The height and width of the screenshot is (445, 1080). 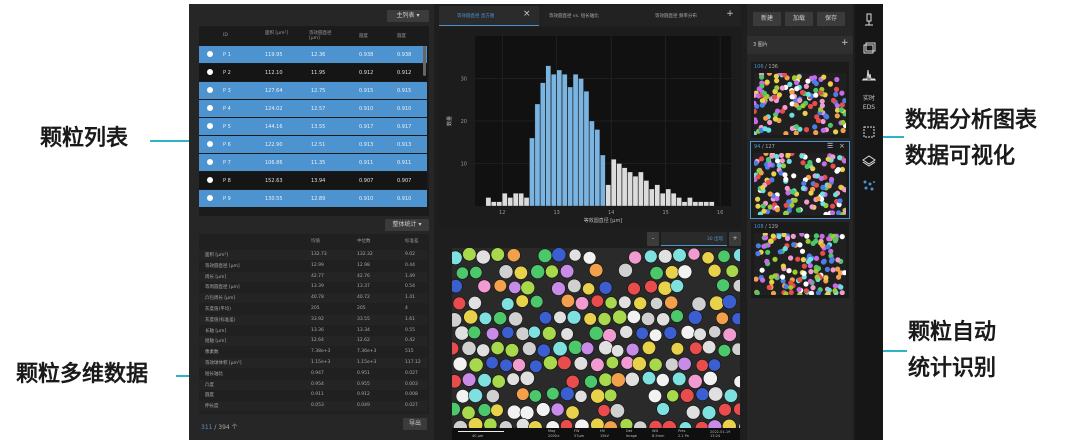 I want to click on table-scrollbar, so click(x=424, y=61).